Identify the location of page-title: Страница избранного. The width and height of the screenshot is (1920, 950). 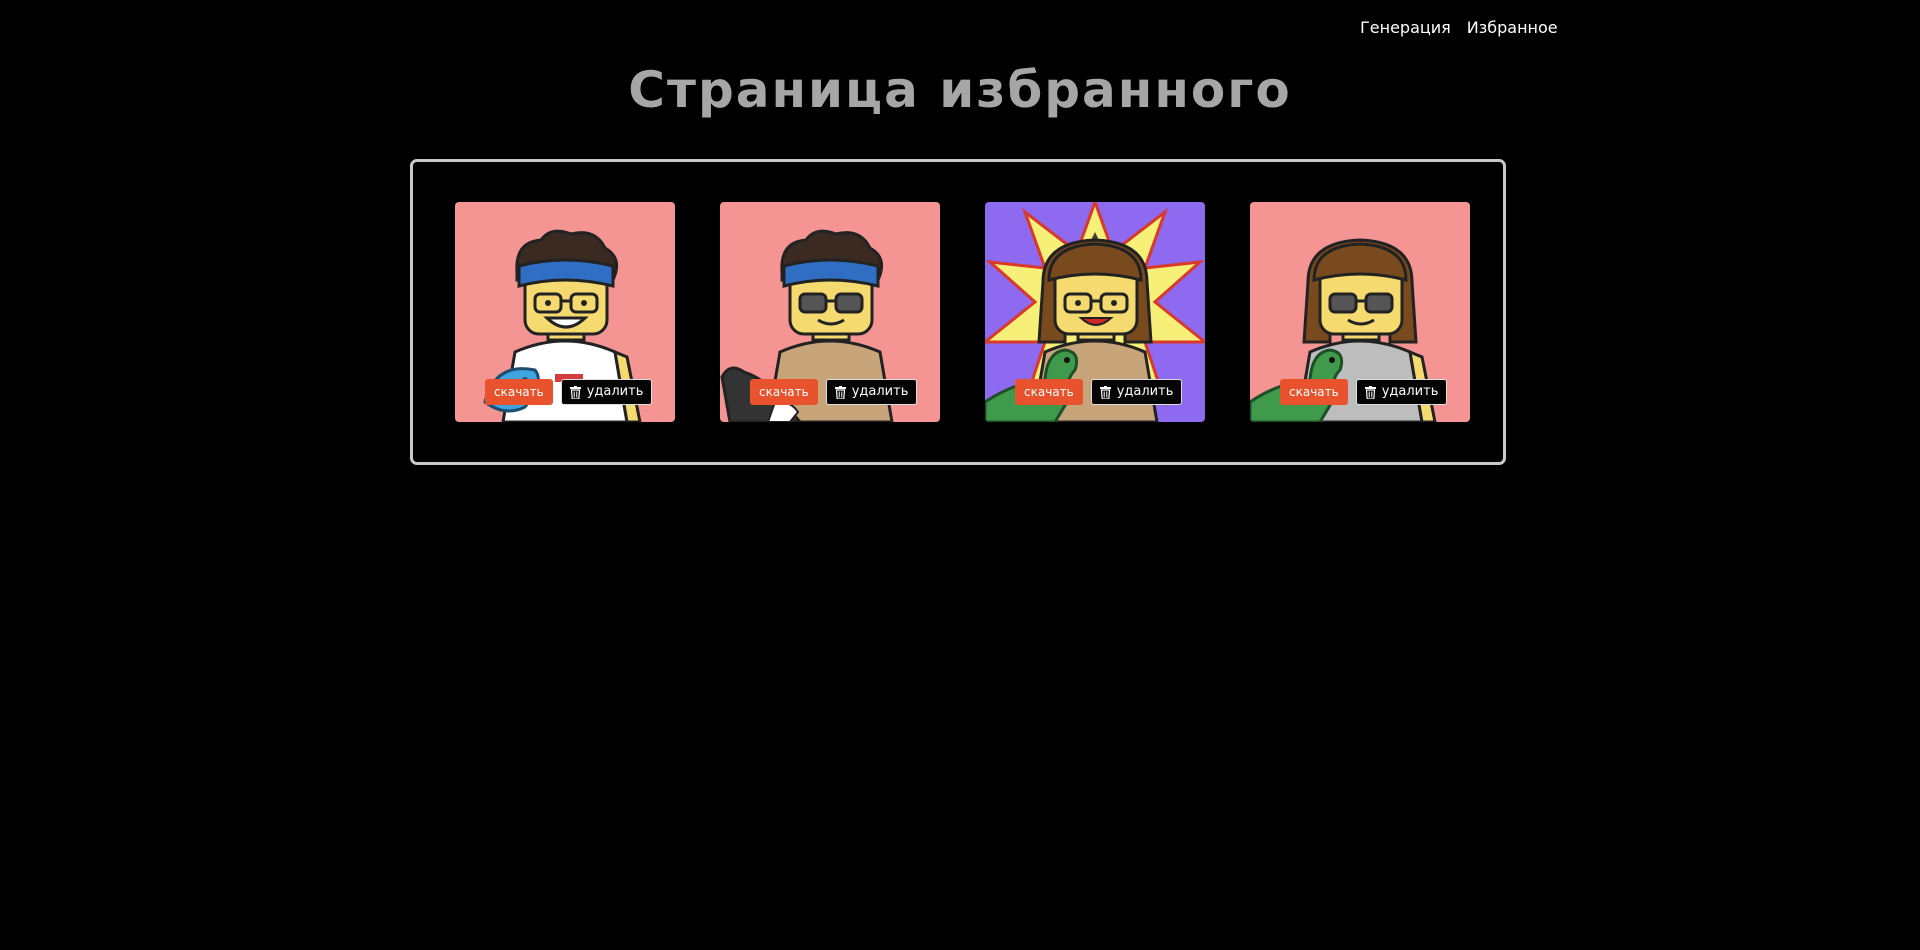
(960, 90).